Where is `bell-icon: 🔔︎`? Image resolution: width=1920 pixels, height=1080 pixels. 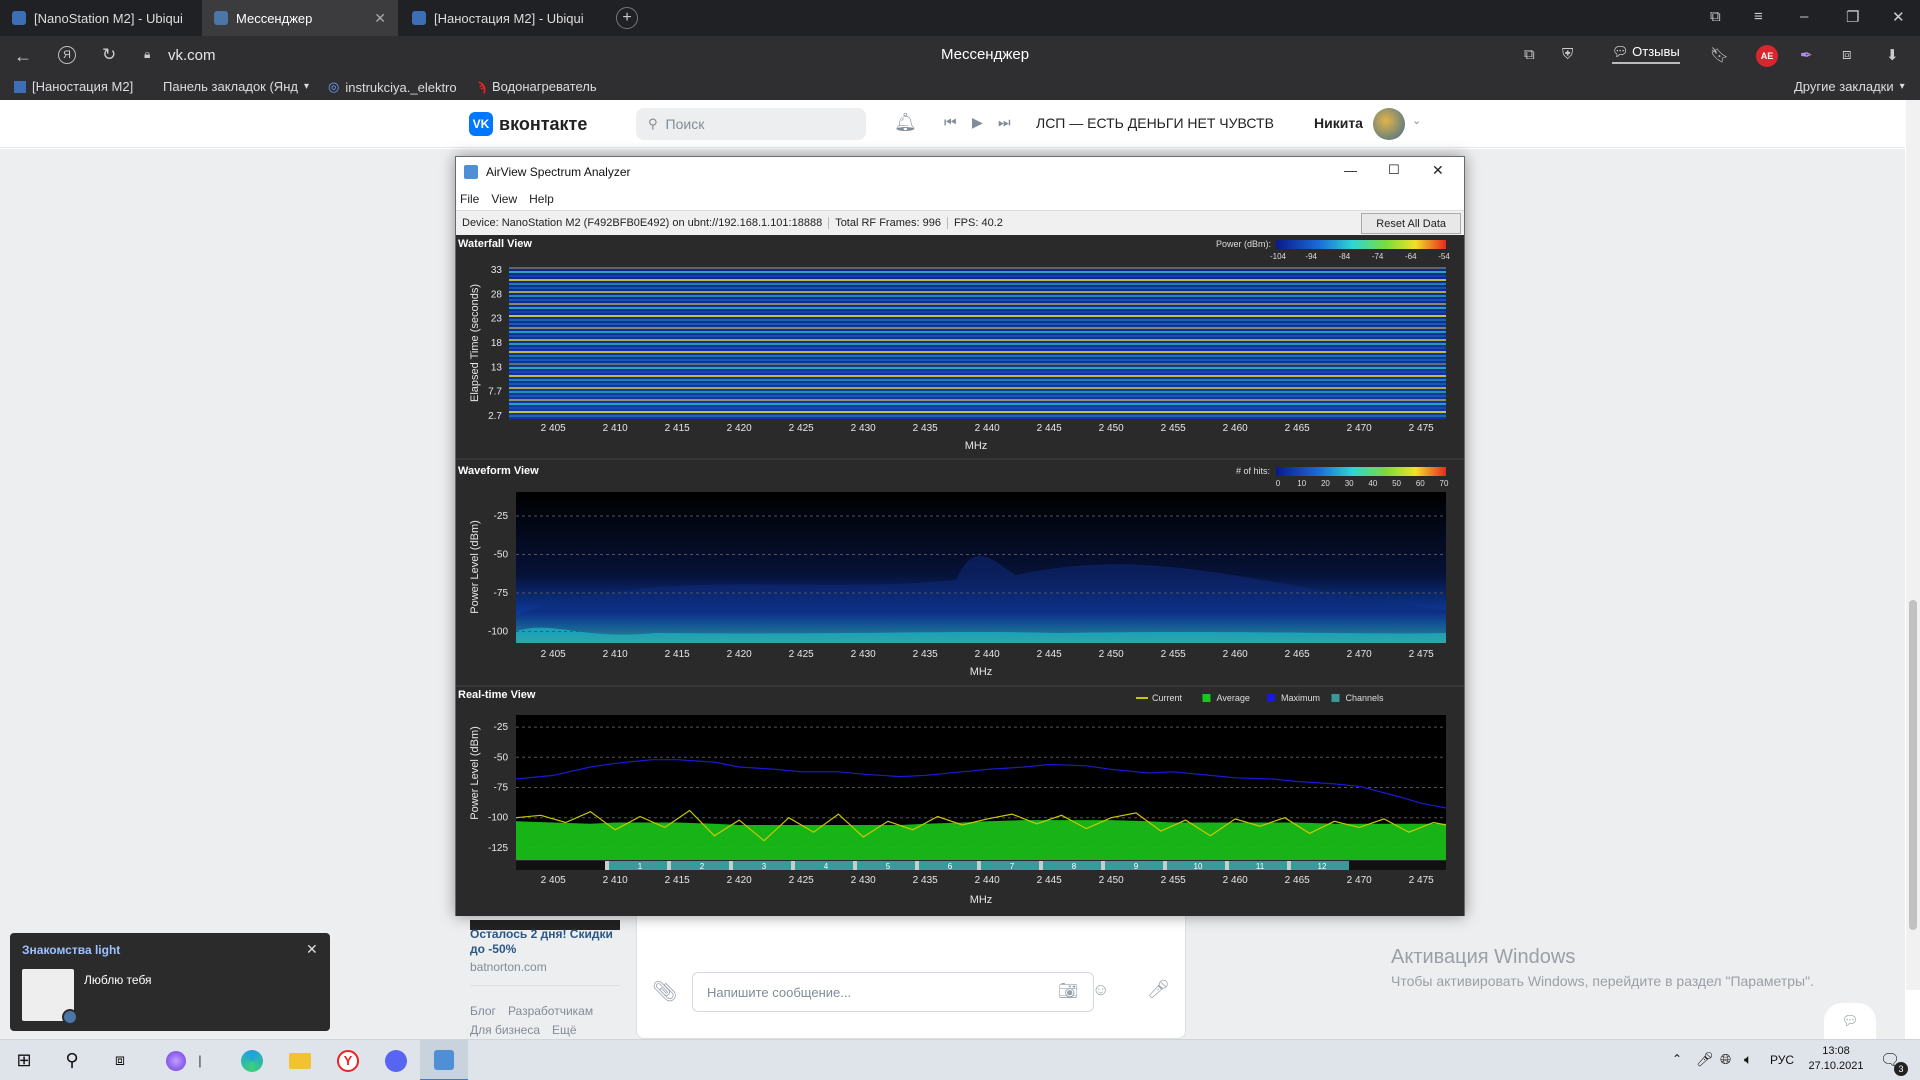
bell-icon: 🔔︎ is located at coordinates (905, 122).